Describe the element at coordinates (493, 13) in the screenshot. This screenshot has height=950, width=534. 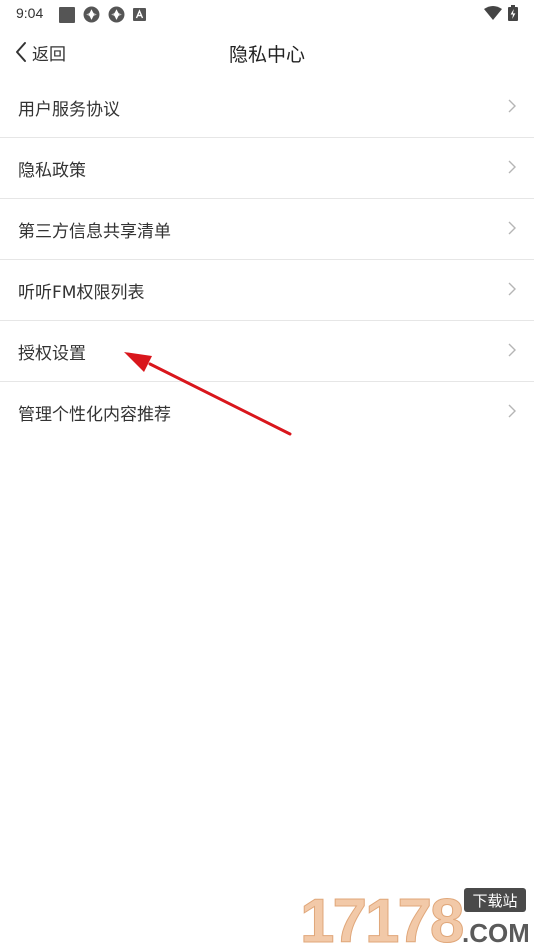
I see `wifi-icon` at that location.